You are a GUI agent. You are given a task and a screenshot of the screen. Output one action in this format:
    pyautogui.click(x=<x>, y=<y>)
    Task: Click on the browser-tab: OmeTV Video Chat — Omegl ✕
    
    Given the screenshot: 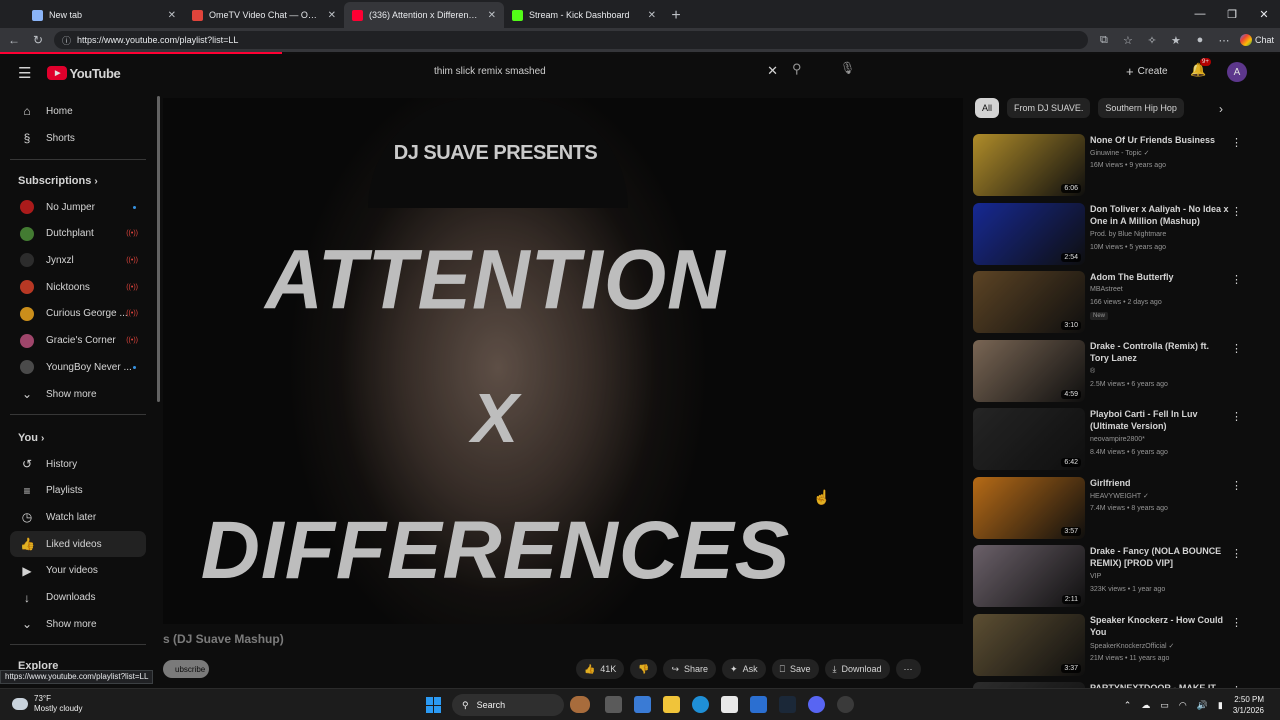 What is the action you would take?
    pyautogui.click(x=264, y=15)
    